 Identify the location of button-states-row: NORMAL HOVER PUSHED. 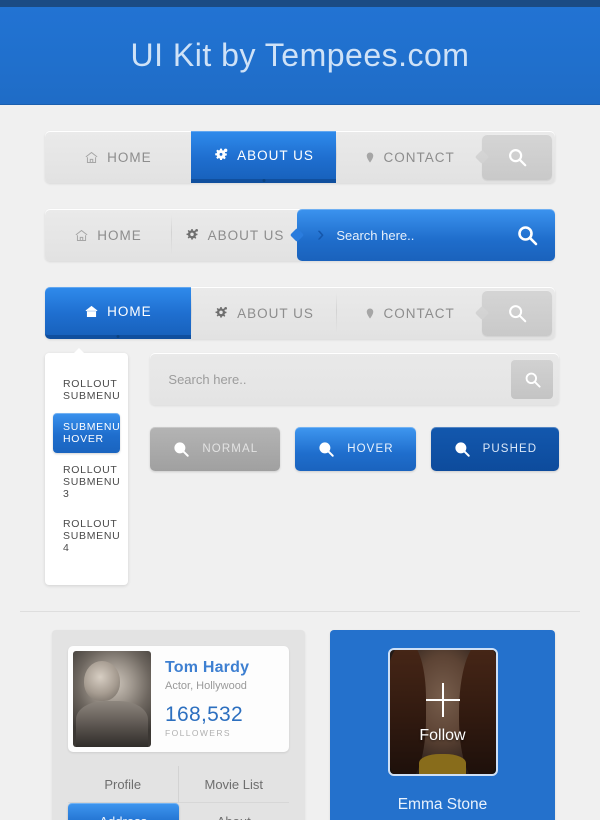
(355, 449).